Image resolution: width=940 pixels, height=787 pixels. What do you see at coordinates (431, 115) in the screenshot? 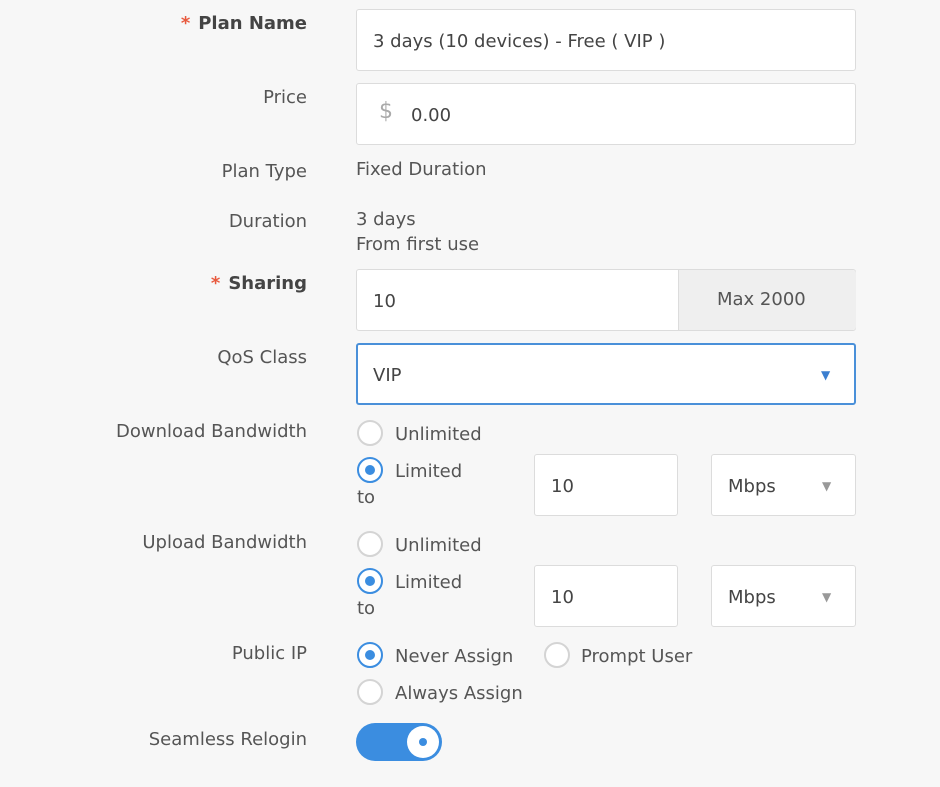
I see `price-value: 0.00` at bounding box center [431, 115].